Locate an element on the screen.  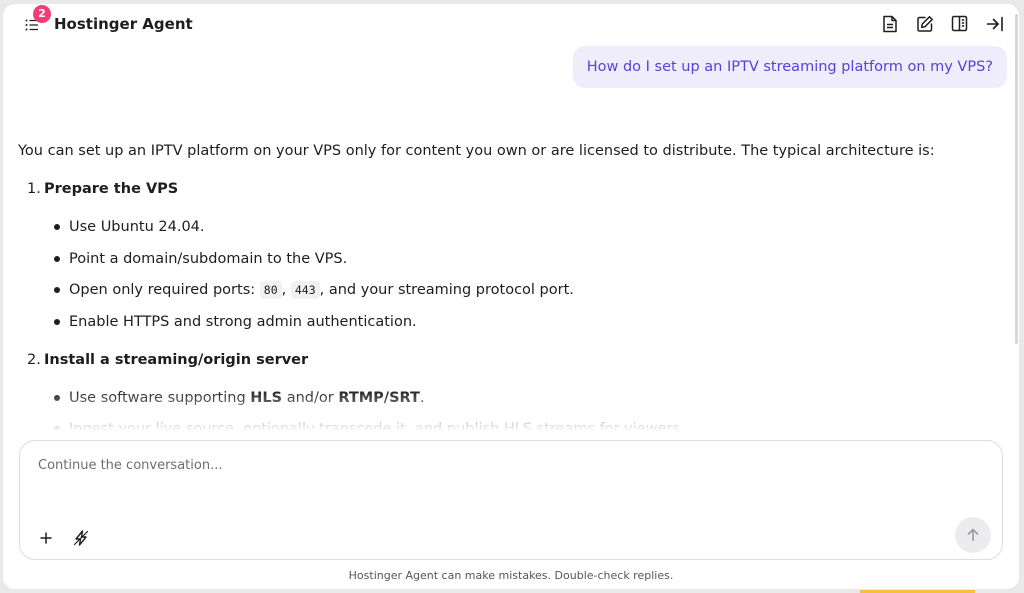
list-item-text: and/or is located at coordinates (310, 397).